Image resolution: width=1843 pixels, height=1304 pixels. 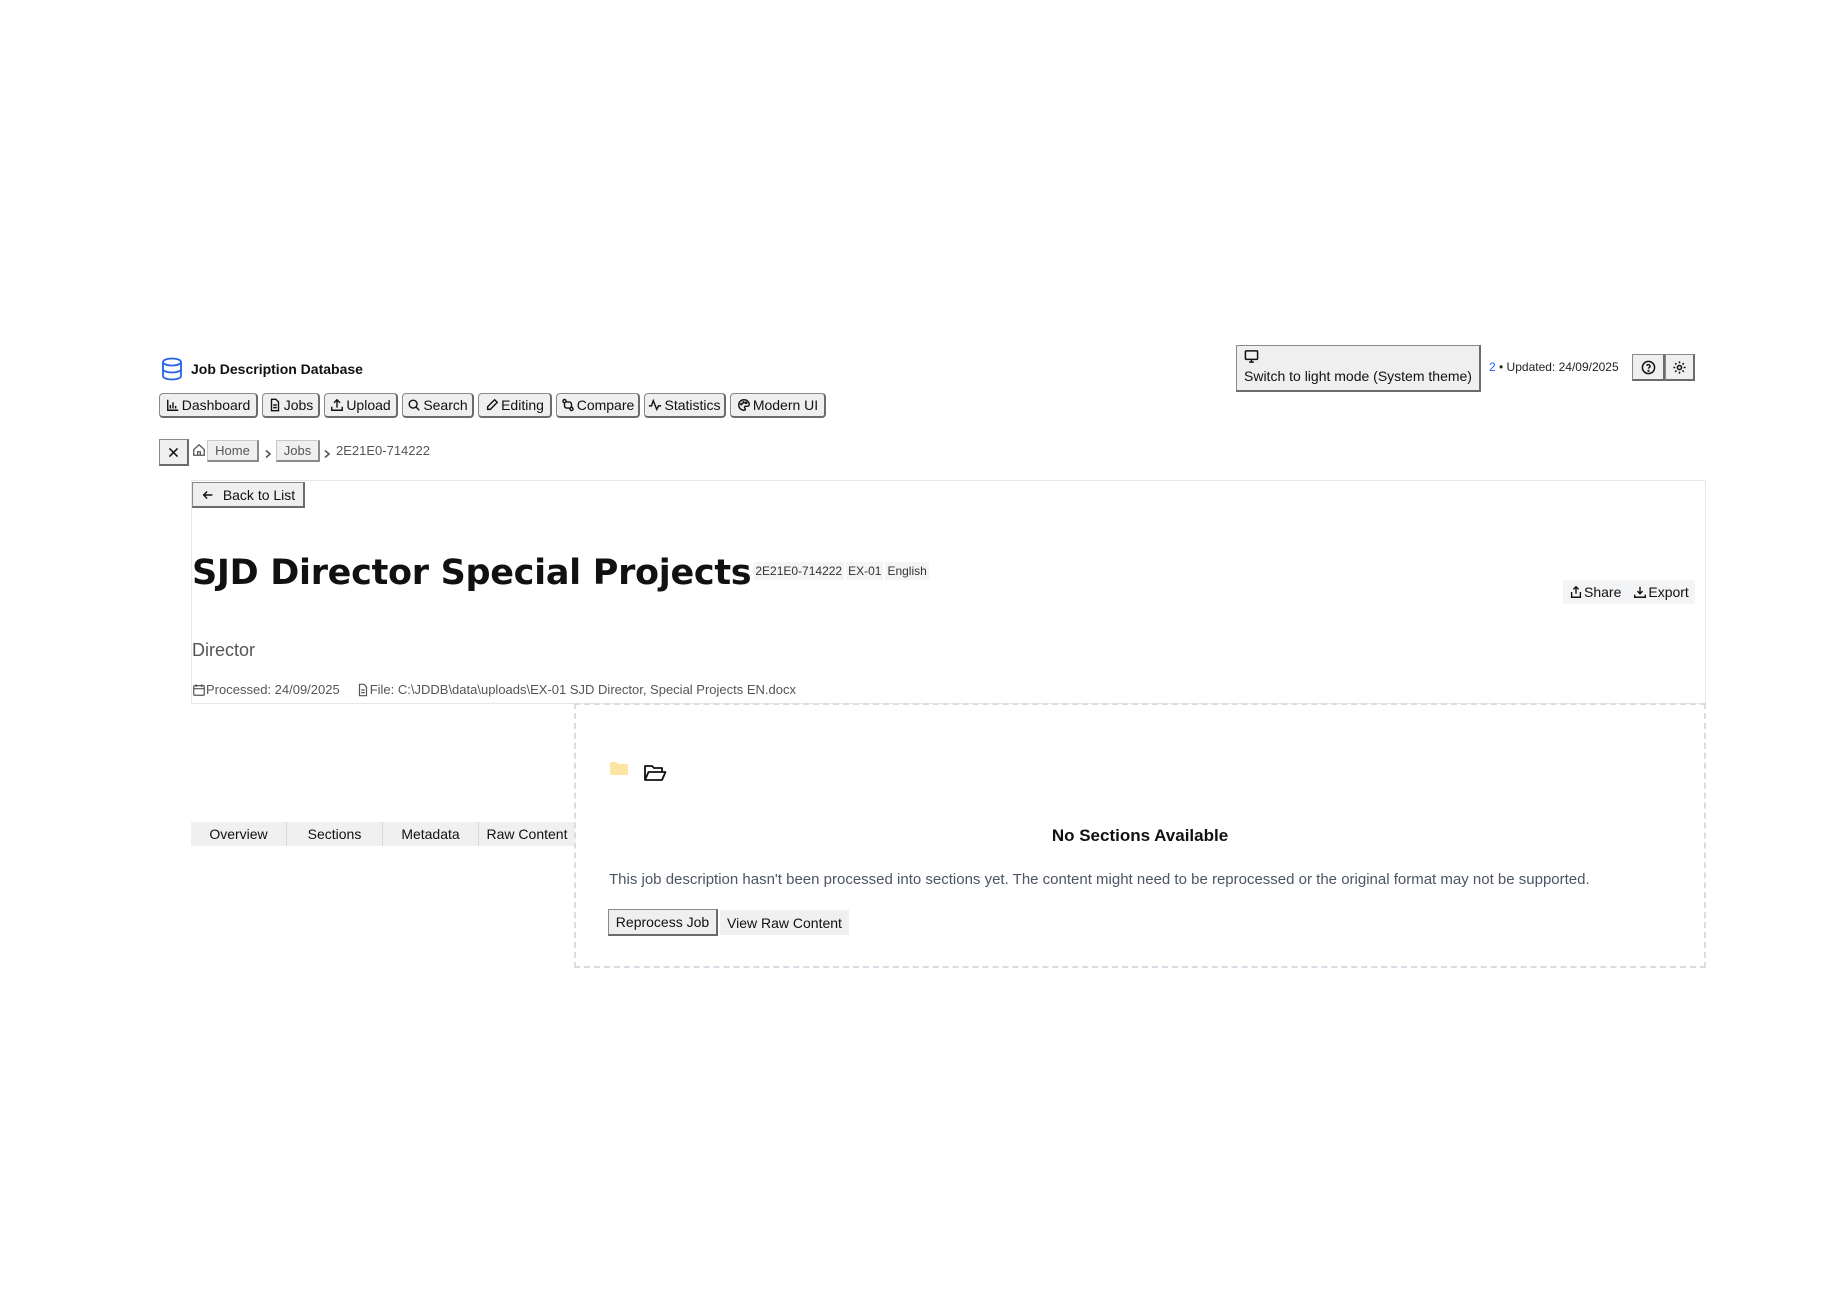 I want to click on tab-bar: Overview Sections Metadata Raw Content, so click(x=383, y=834).